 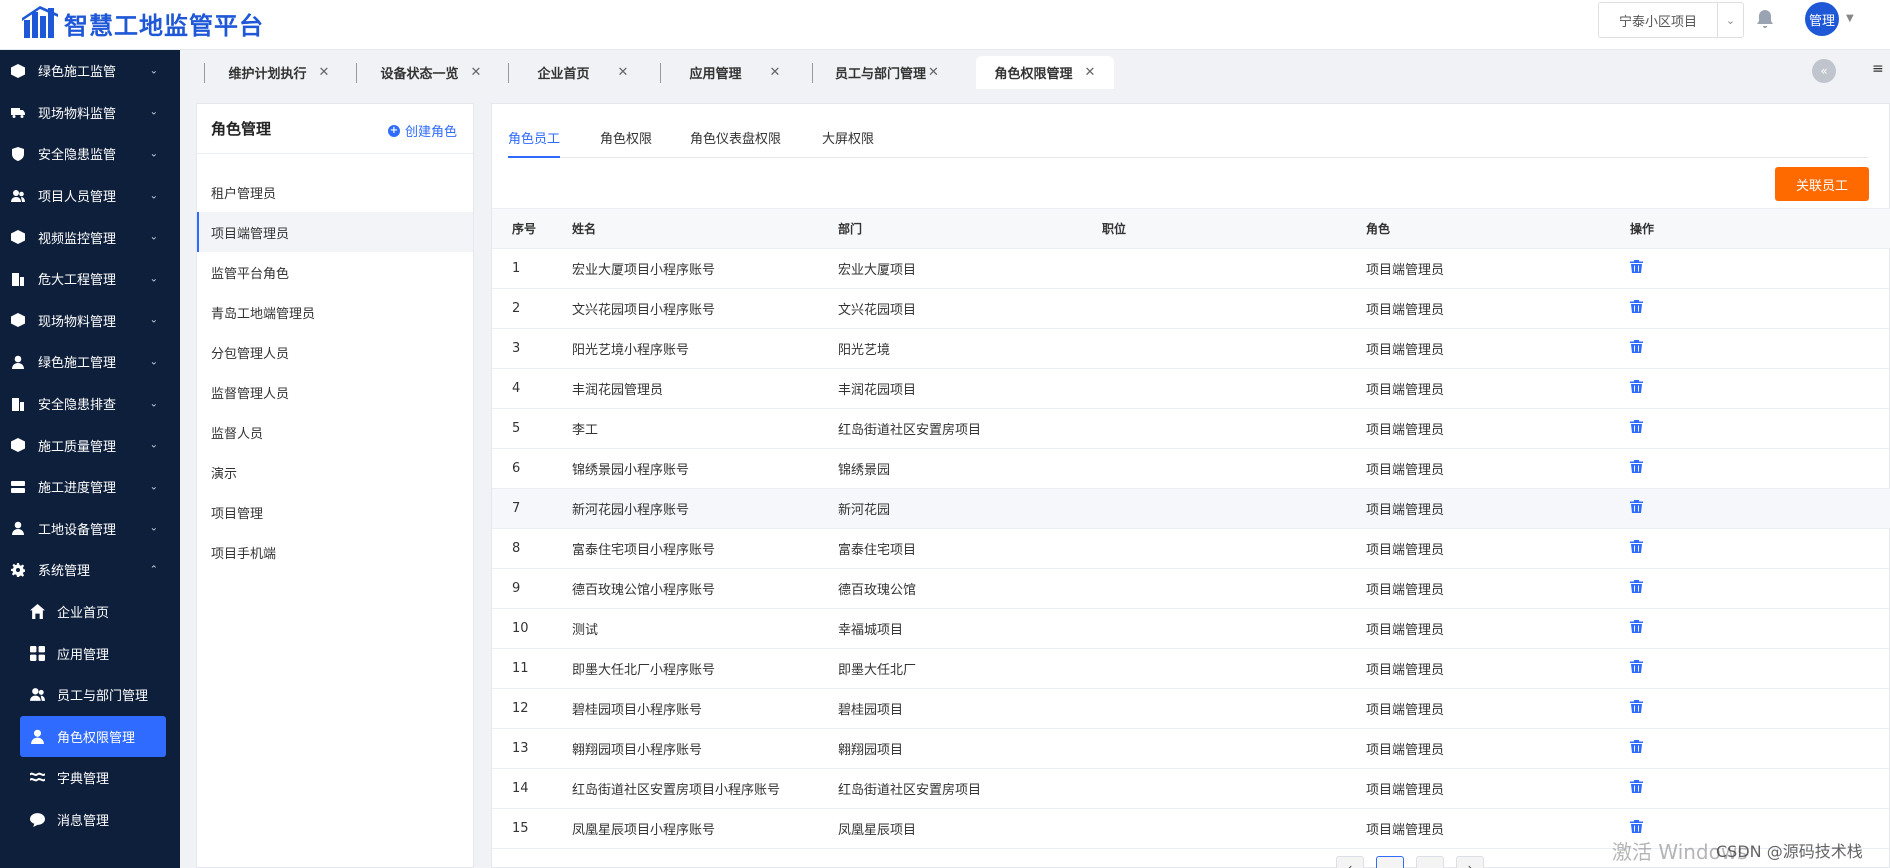 What do you see at coordinates (93, 653) in the screenshot?
I see `sidebar-subitem: 应用管理` at bounding box center [93, 653].